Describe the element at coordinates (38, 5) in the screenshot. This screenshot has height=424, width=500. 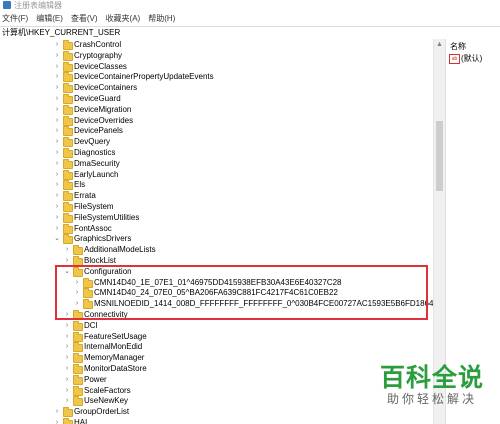
I see `window-title: 注册表编辑器` at that location.